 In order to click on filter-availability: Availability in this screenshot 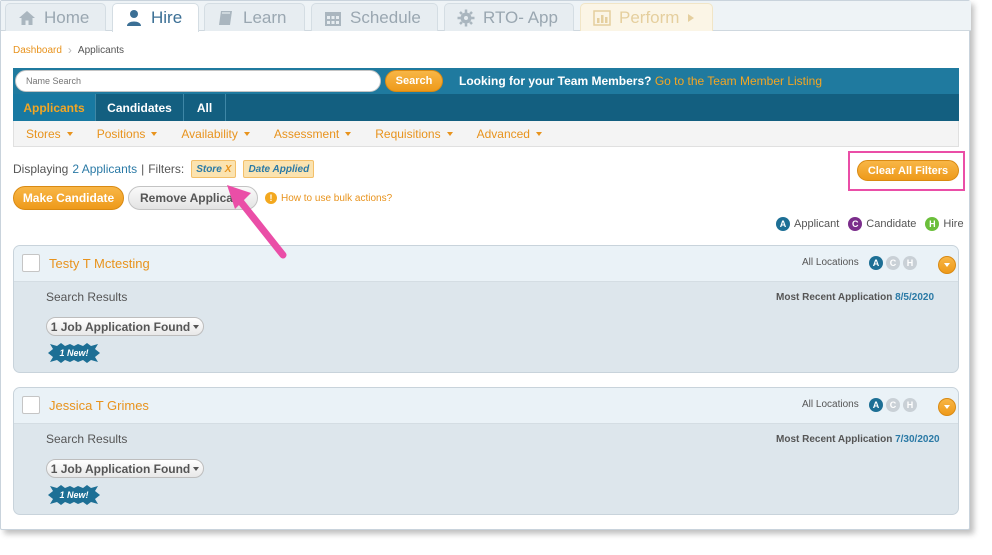, I will do `click(215, 133)`.